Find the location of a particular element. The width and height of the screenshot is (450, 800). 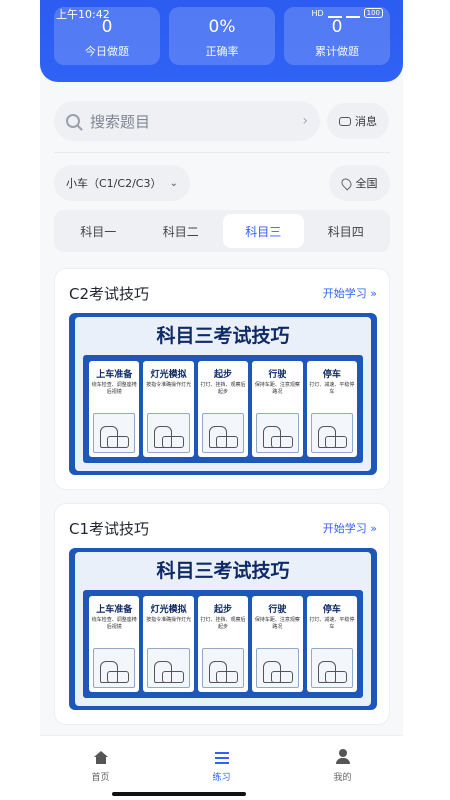

car-type-label: 小车（C1/C2/C3） is located at coordinates (114, 183).